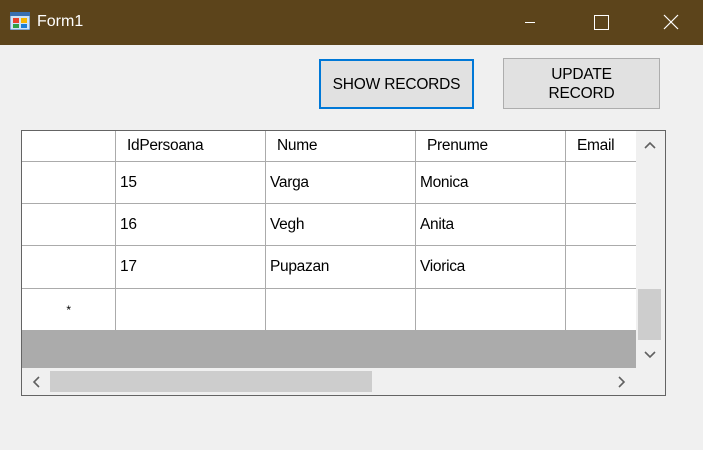 This screenshot has height=450, width=703. What do you see at coordinates (190, 309) in the screenshot?
I see `new-row-cell-idpersoana` at bounding box center [190, 309].